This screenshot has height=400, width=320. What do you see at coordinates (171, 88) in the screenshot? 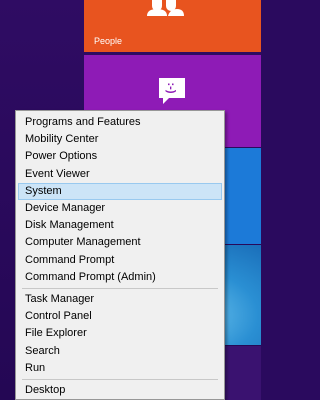
I see `messaging-emoticon: :-)` at bounding box center [171, 88].